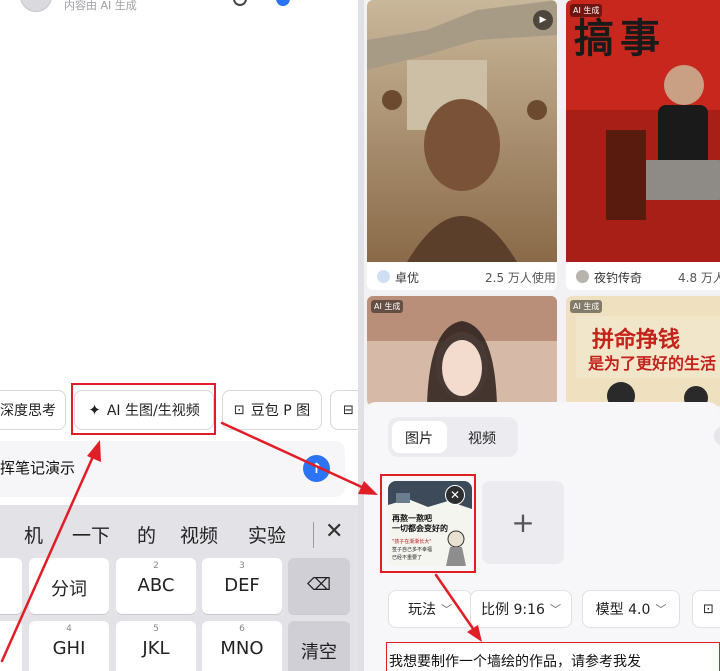  What do you see at coordinates (515, 662) in the screenshot?
I see `prompt-text: 我想要制作一个墙绘的作品，请参考我发` at bounding box center [515, 662].